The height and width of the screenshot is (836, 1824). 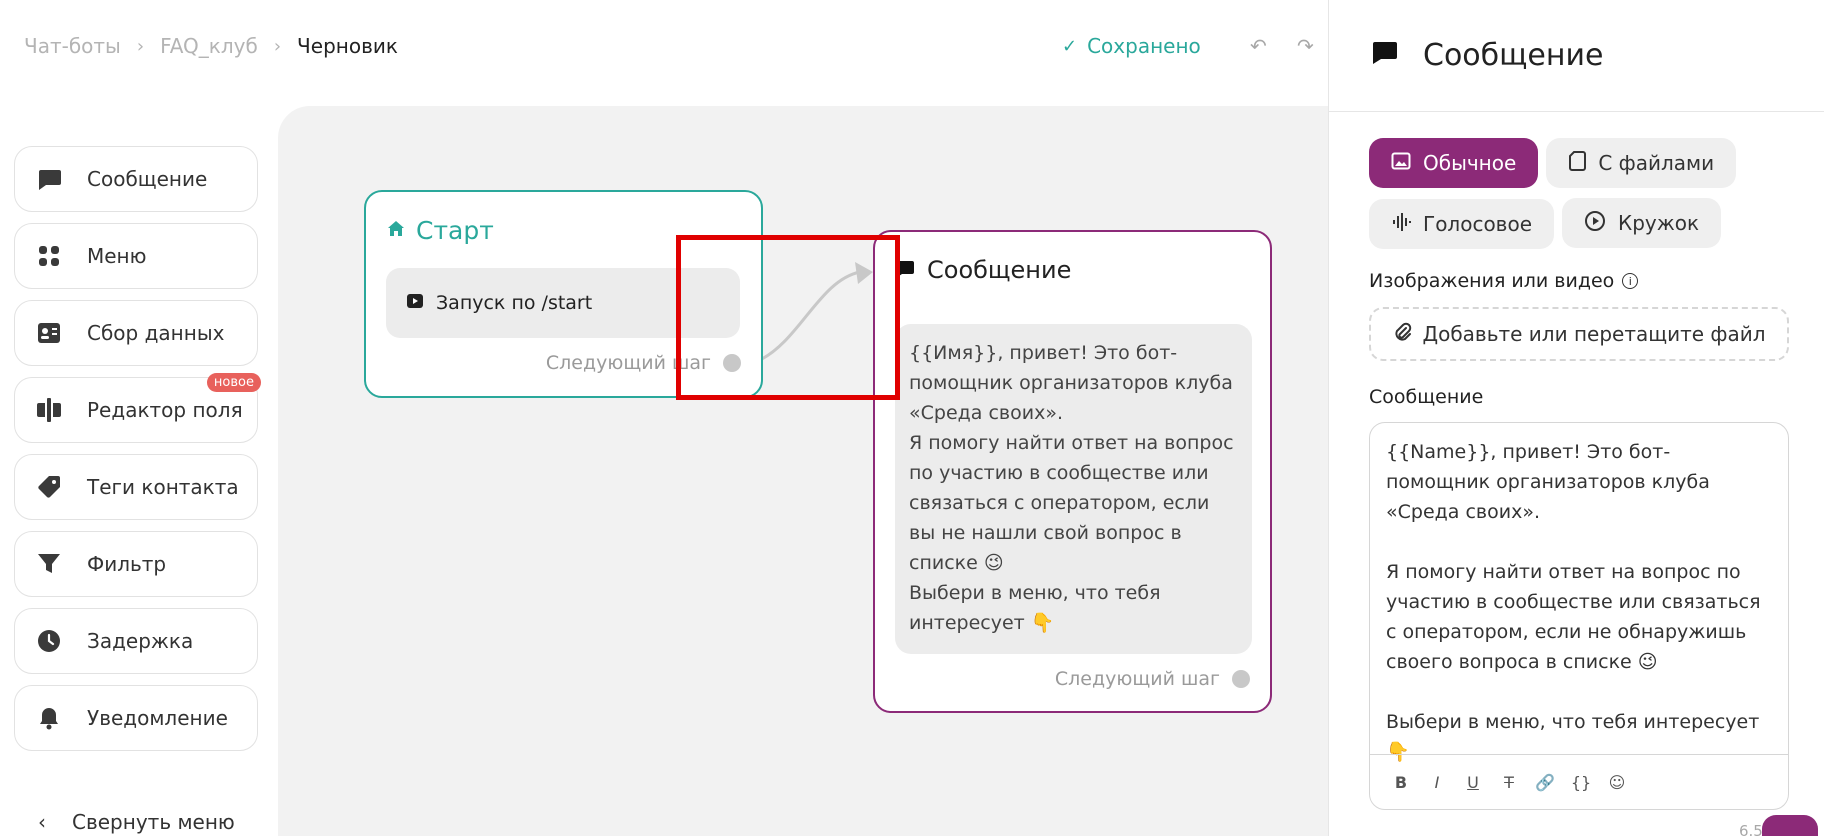 I want to click on sidebar-item-label: Меню, so click(x=117, y=256).